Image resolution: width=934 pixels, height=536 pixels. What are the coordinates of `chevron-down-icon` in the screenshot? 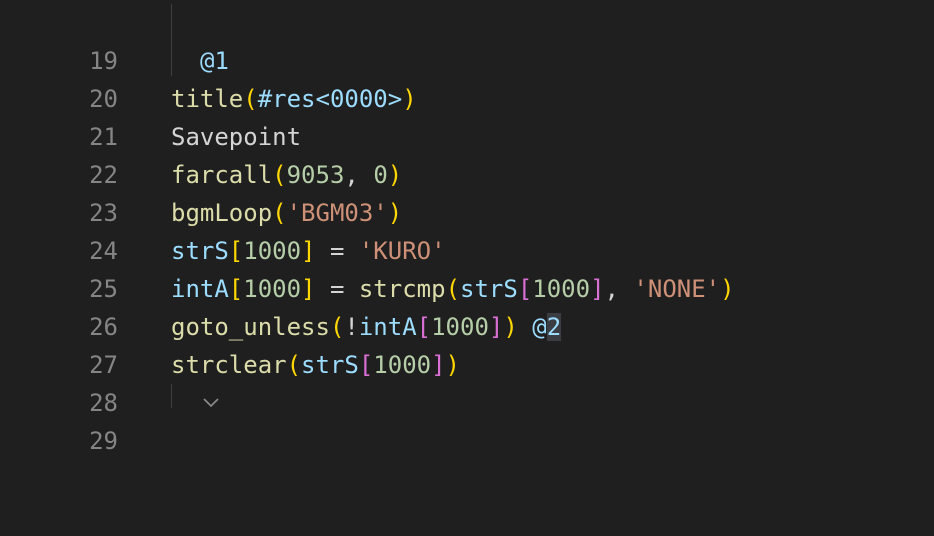 It's located at (177, 377).